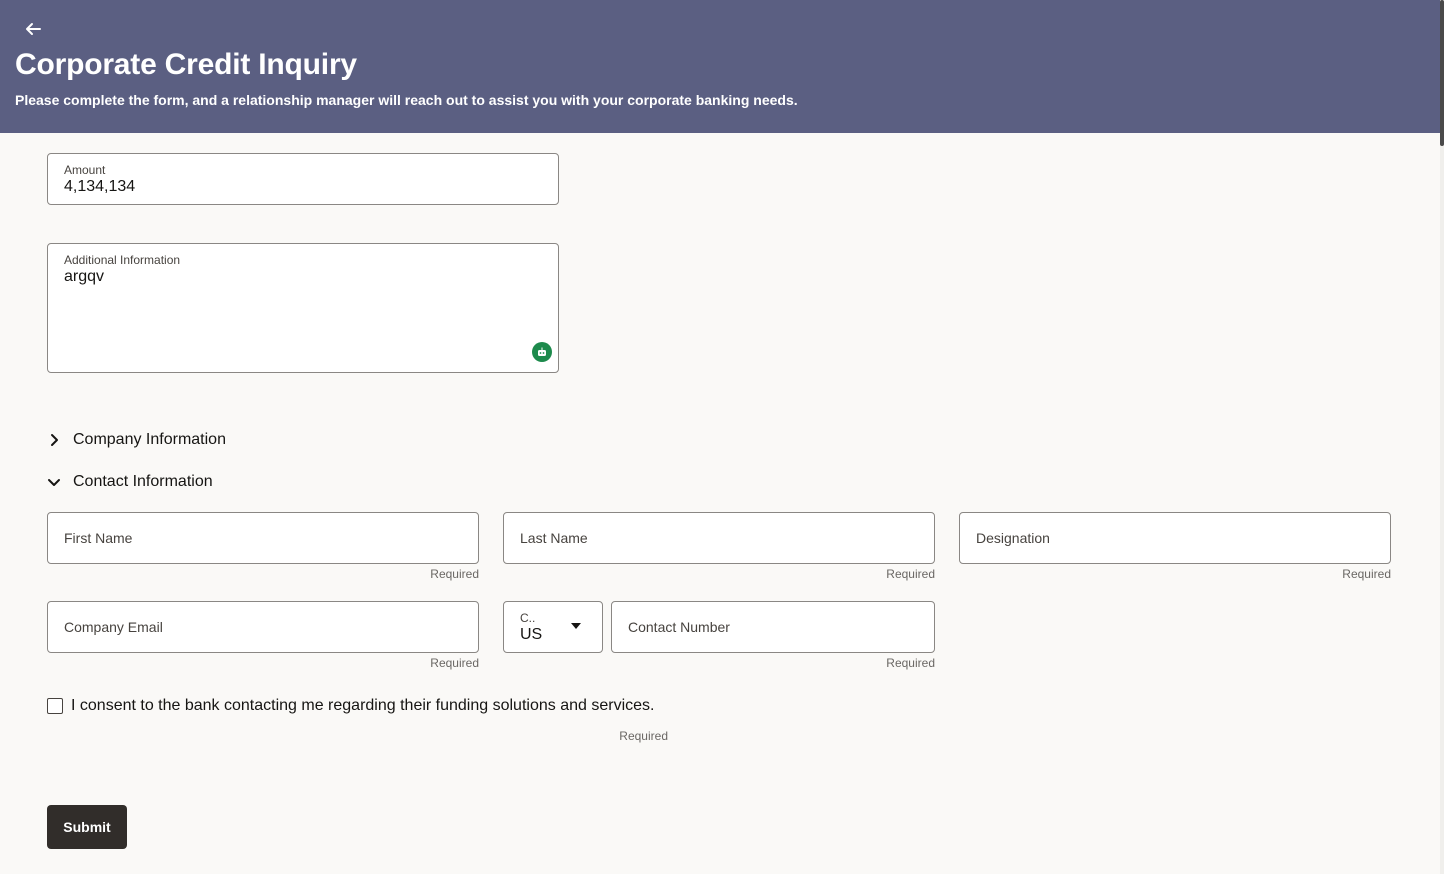  Describe the element at coordinates (679, 627) in the screenshot. I see `contact-number-placeholder: Contact Number` at that location.